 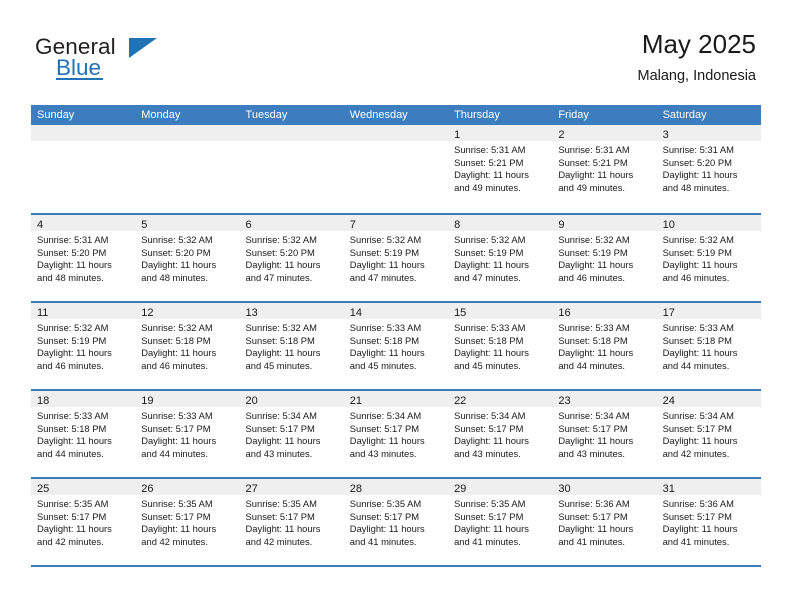 What do you see at coordinates (592, 365) in the screenshot?
I see `day-detail-line: and 44 minutes.` at bounding box center [592, 365].